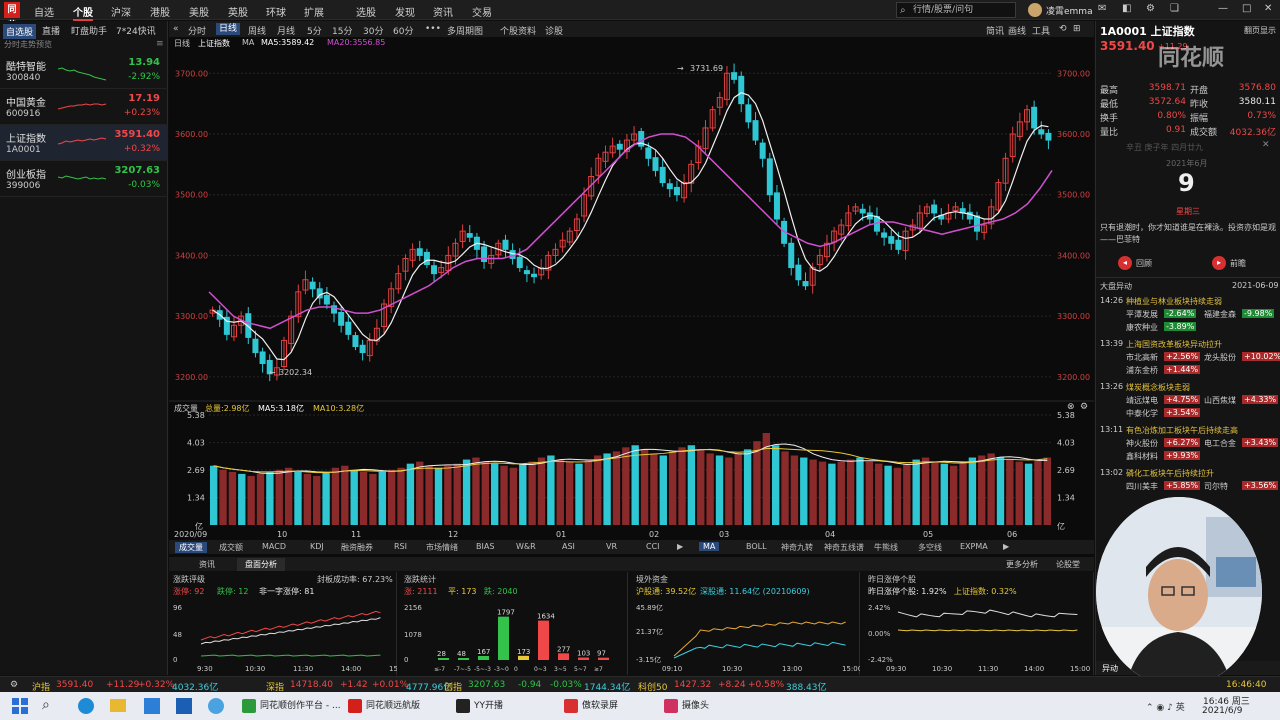 Image resolution: width=1280 pixels, height=720 pixels. What do you see at coordinates (1268, 8) in the screenshot?
I see `close-button: ✕` at bounding box center [1268, 8].